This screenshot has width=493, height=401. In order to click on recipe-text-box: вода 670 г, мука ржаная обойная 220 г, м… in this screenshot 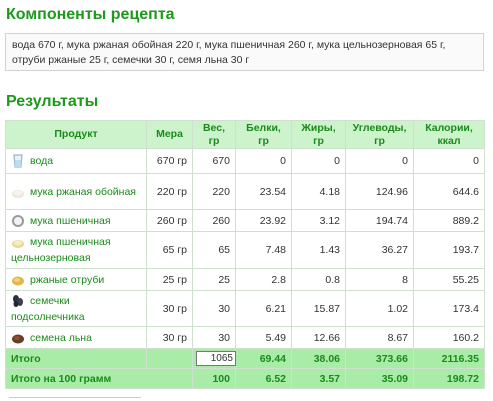, I will do `click(244, 52)`.